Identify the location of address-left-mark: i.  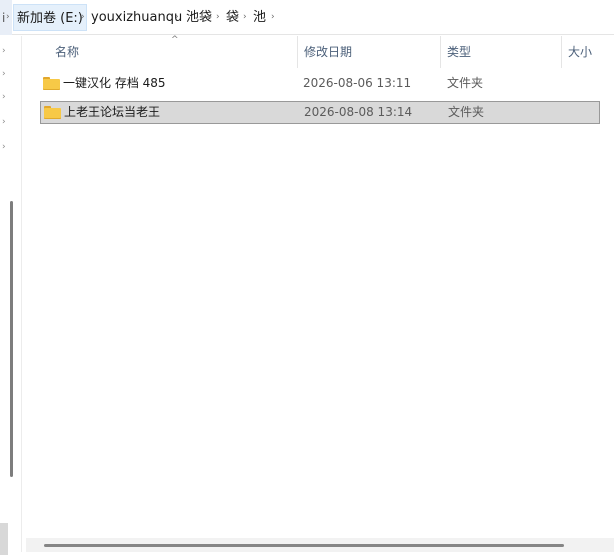
(4, 18).